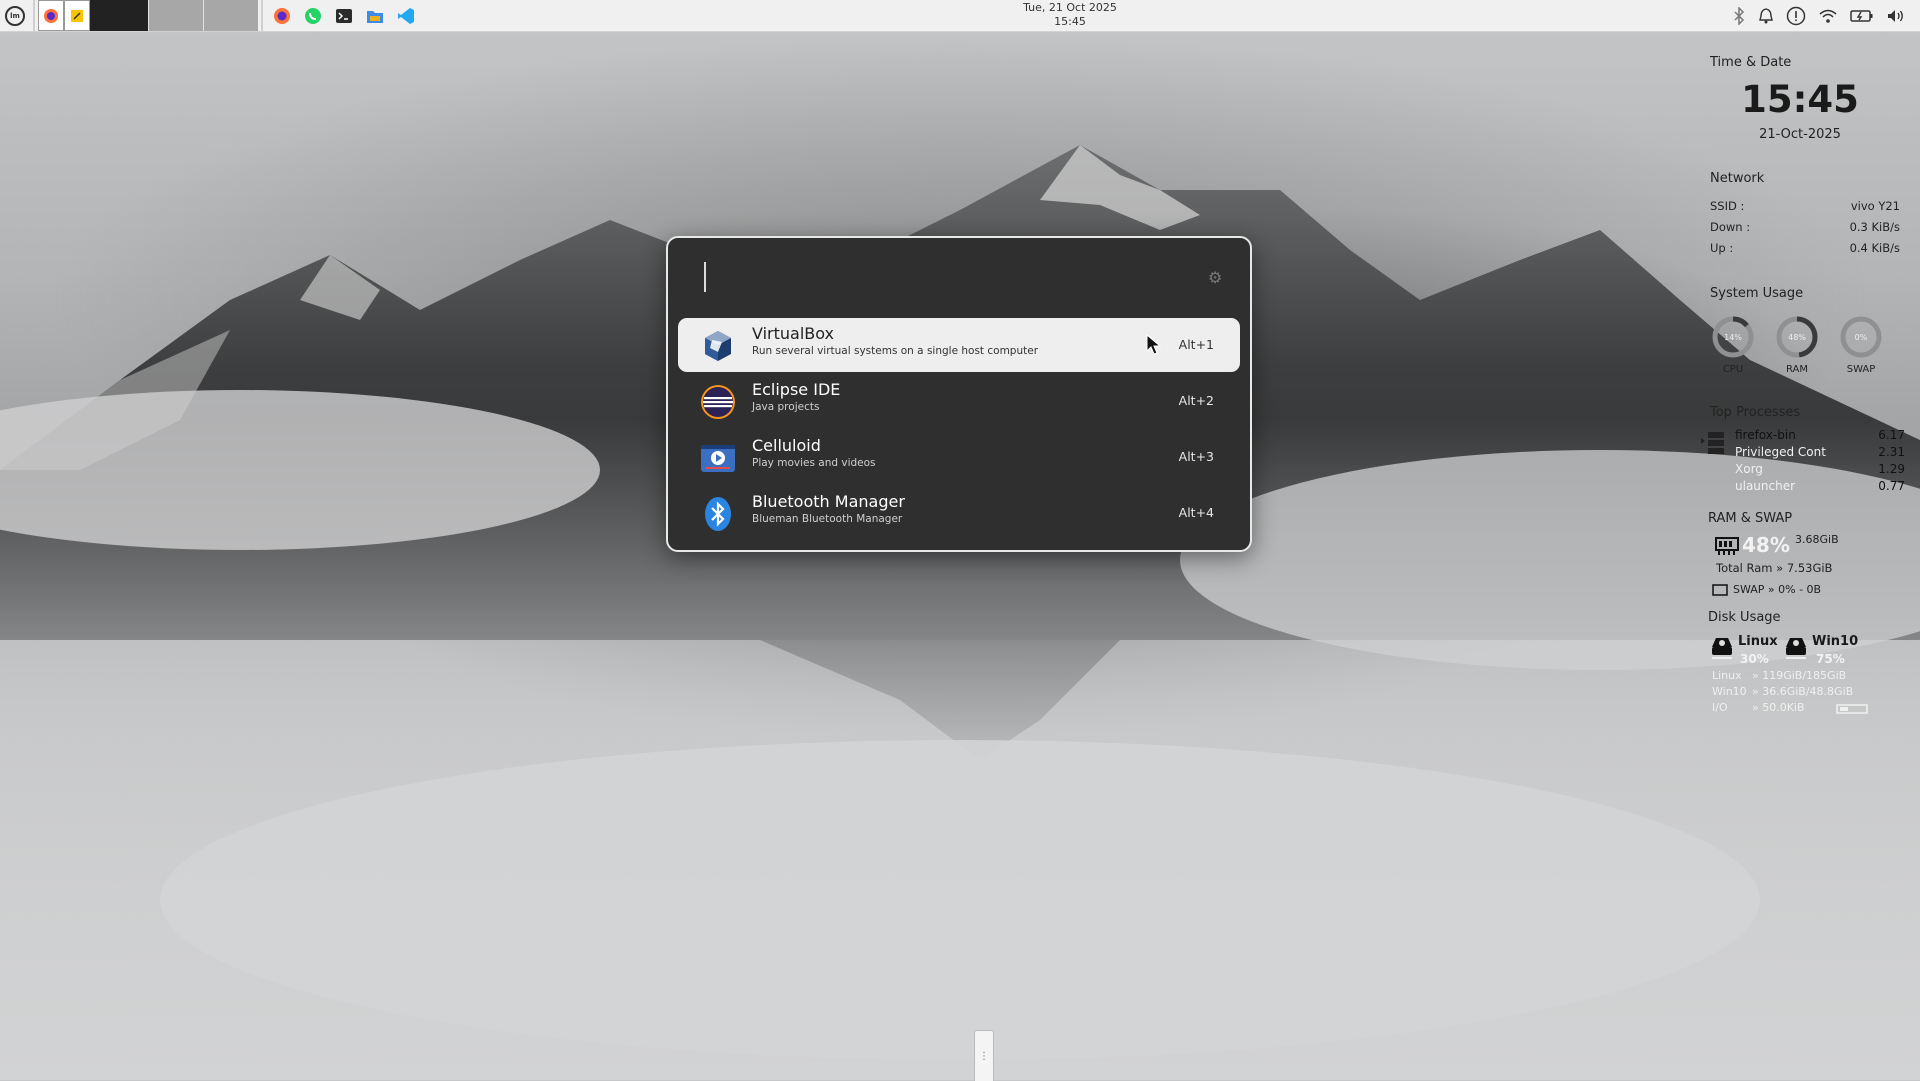  I want to click on launcher-files, so click(374, 15).